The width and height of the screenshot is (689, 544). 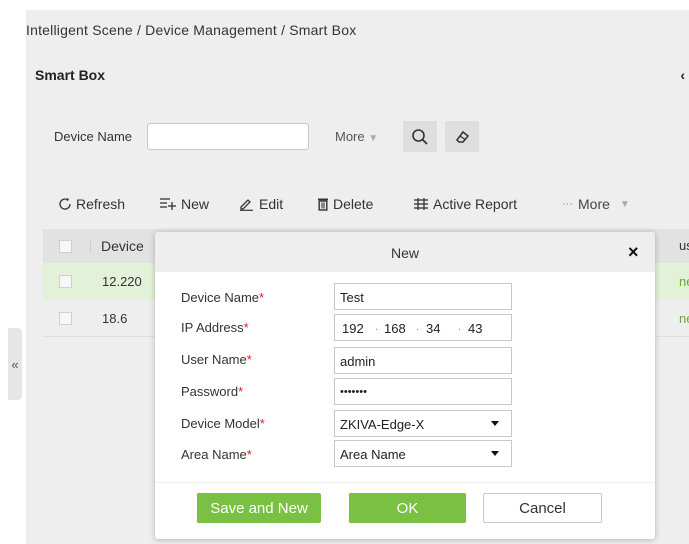 I want to click on clear-search-button, so click(x=462, y=136).